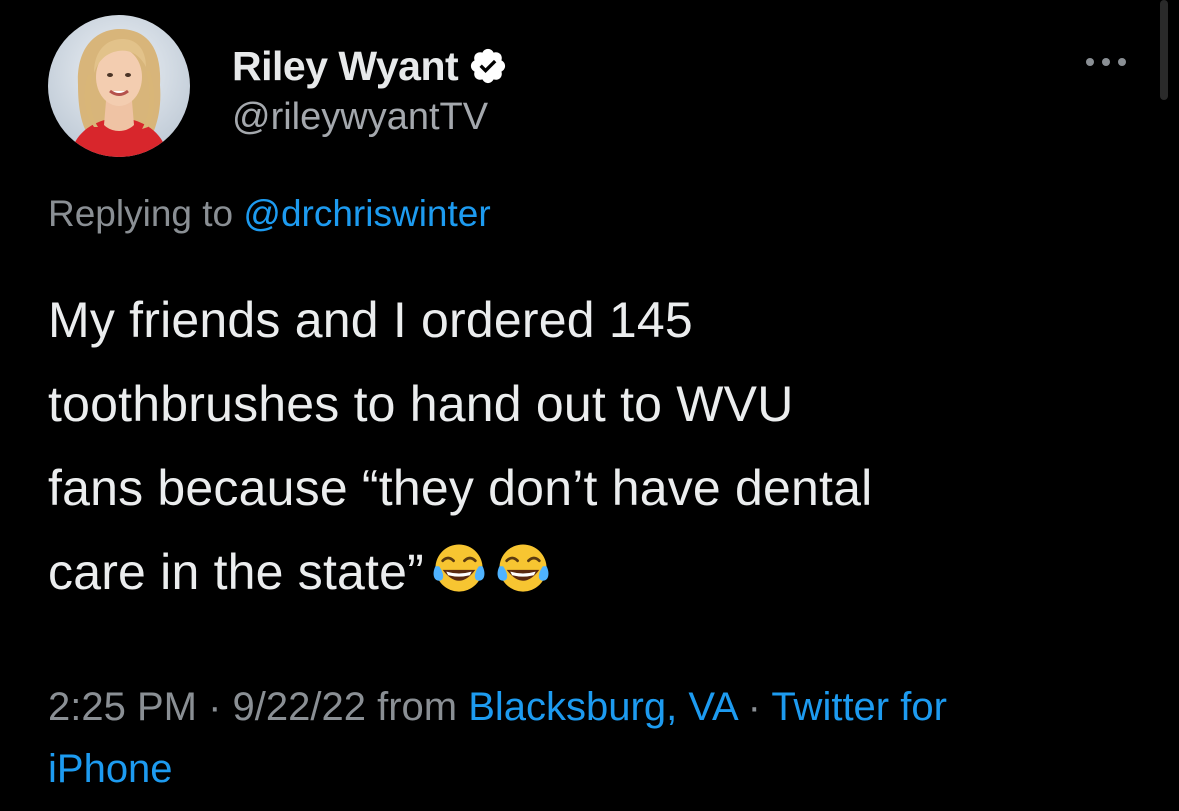 The width and height of the screenshot is (1179, 811). I want to click on tweet-time: 2:25 PM, so click(122, 707).